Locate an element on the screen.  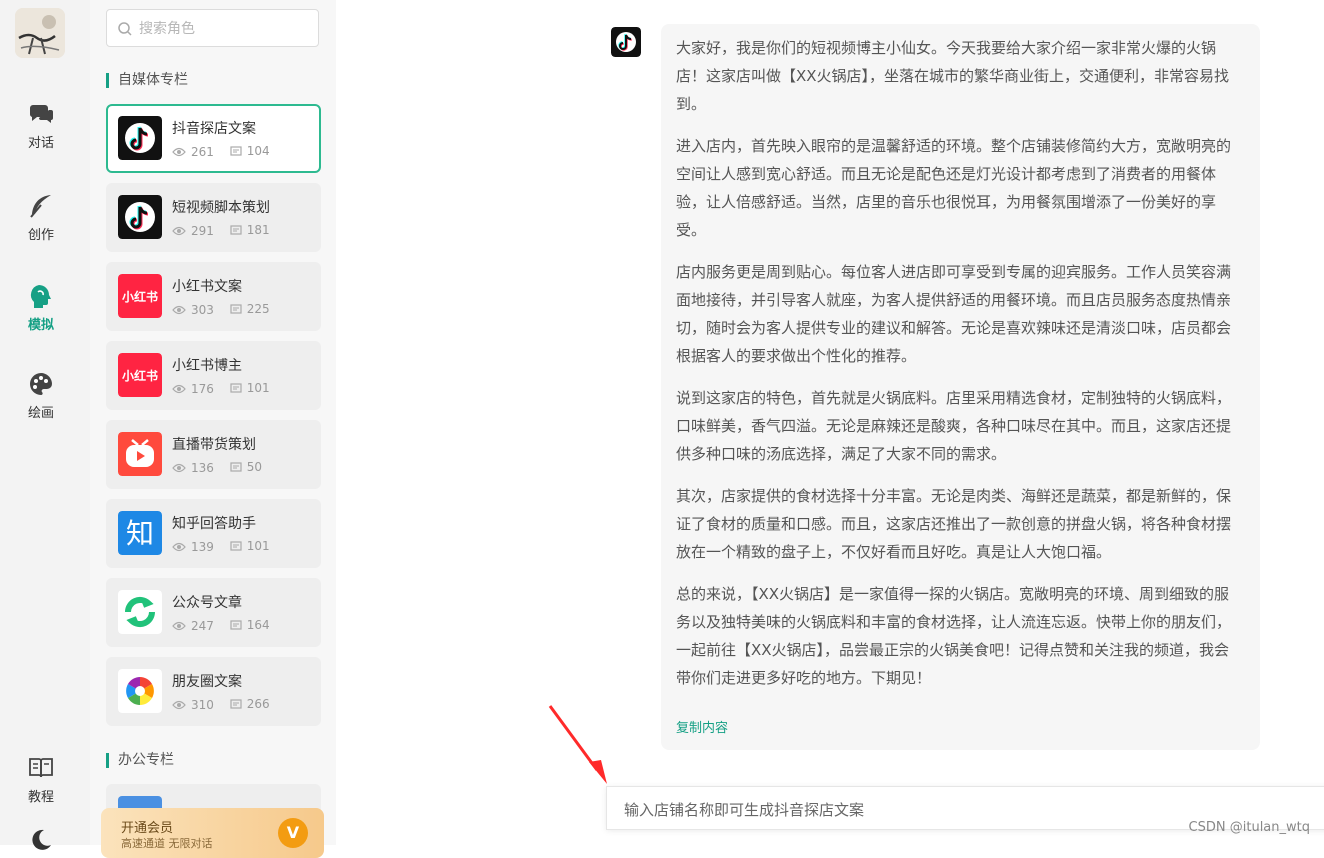
nav-item-draw: 绘画 is located at coordinates (41, 395).